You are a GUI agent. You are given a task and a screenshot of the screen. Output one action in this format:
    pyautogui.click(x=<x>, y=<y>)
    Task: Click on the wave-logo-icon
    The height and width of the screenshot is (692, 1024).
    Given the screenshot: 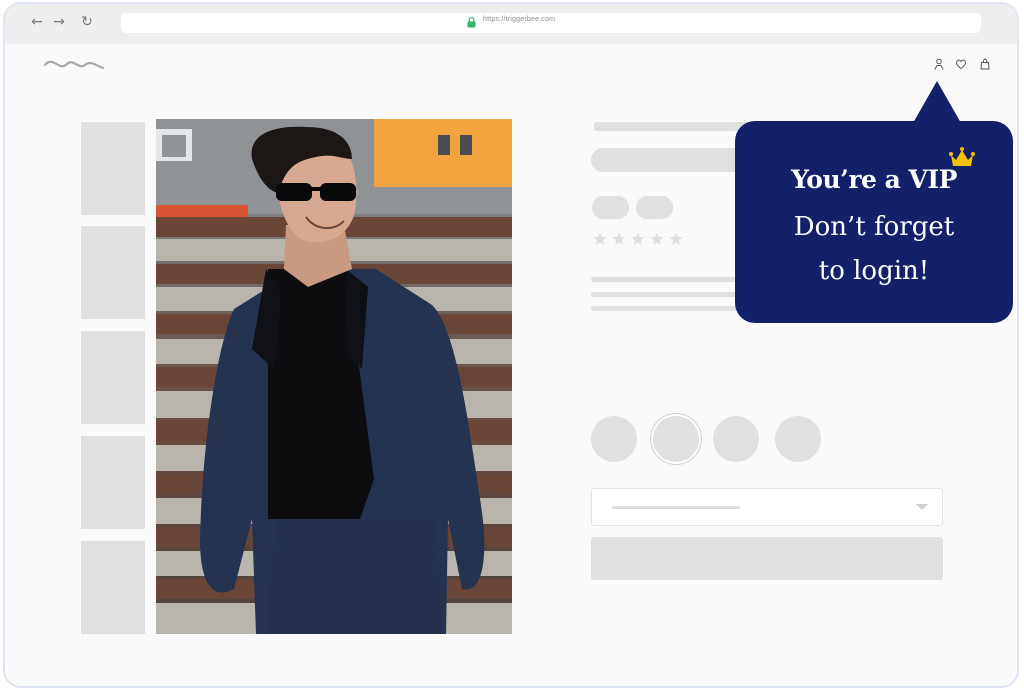 What is the action you would take?
    pyautogui.click(x=75, y=65)
    